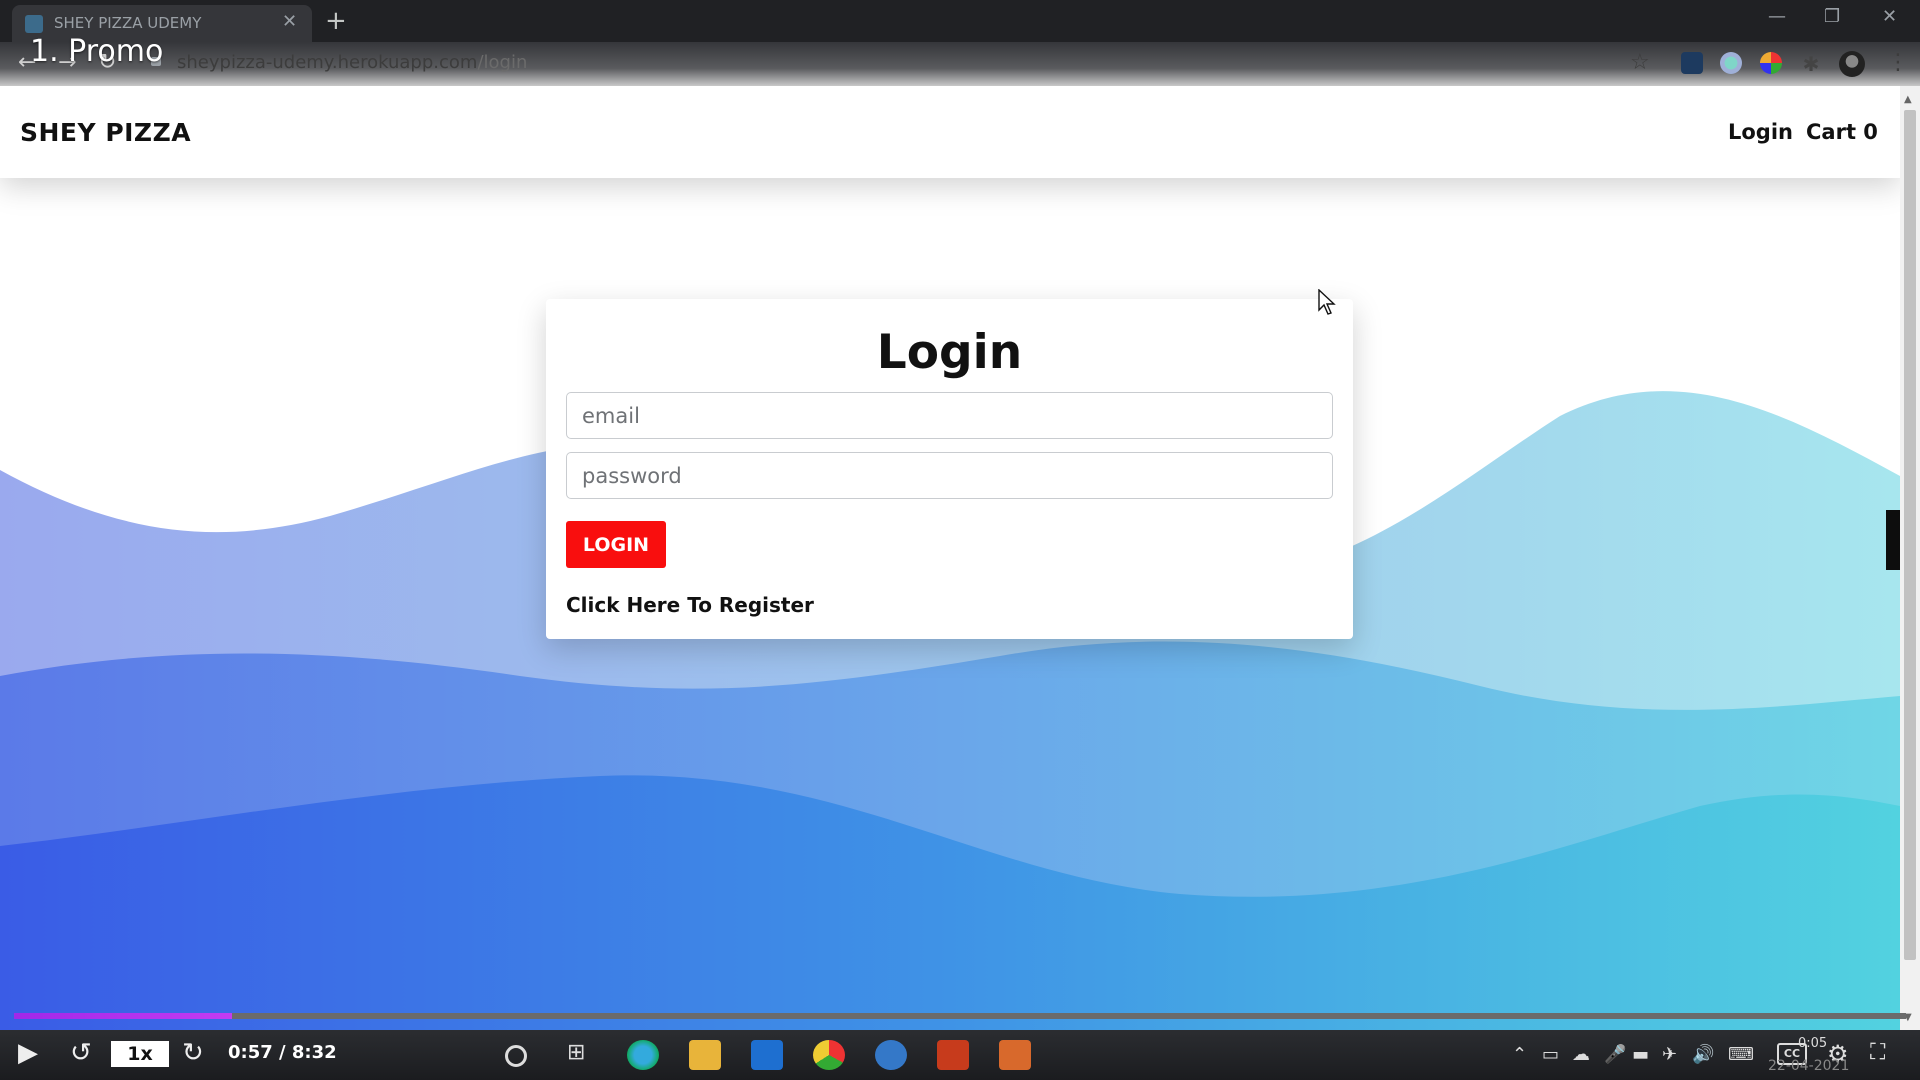 This screenshot has width=1920, height=1080. I want to click on forward-skip-icon: ↻, so click(193, 1053).